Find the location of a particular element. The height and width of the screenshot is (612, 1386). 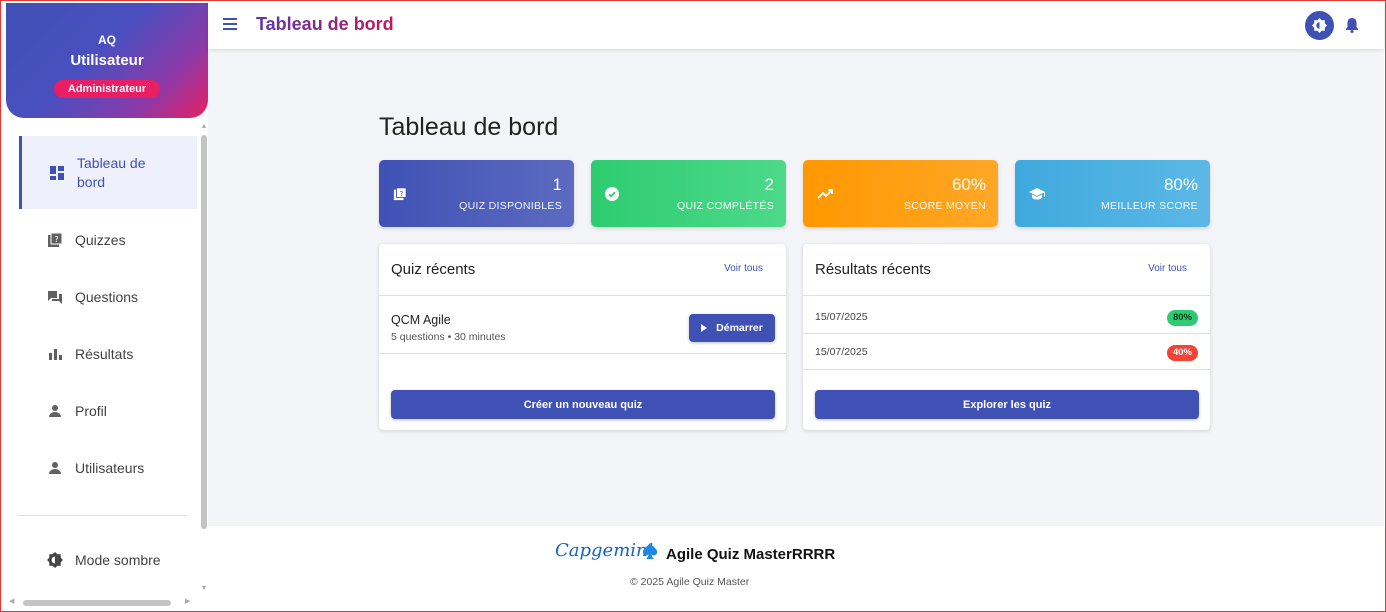

sidebar-item-profile: Profil is located at coordinates (108, 410).